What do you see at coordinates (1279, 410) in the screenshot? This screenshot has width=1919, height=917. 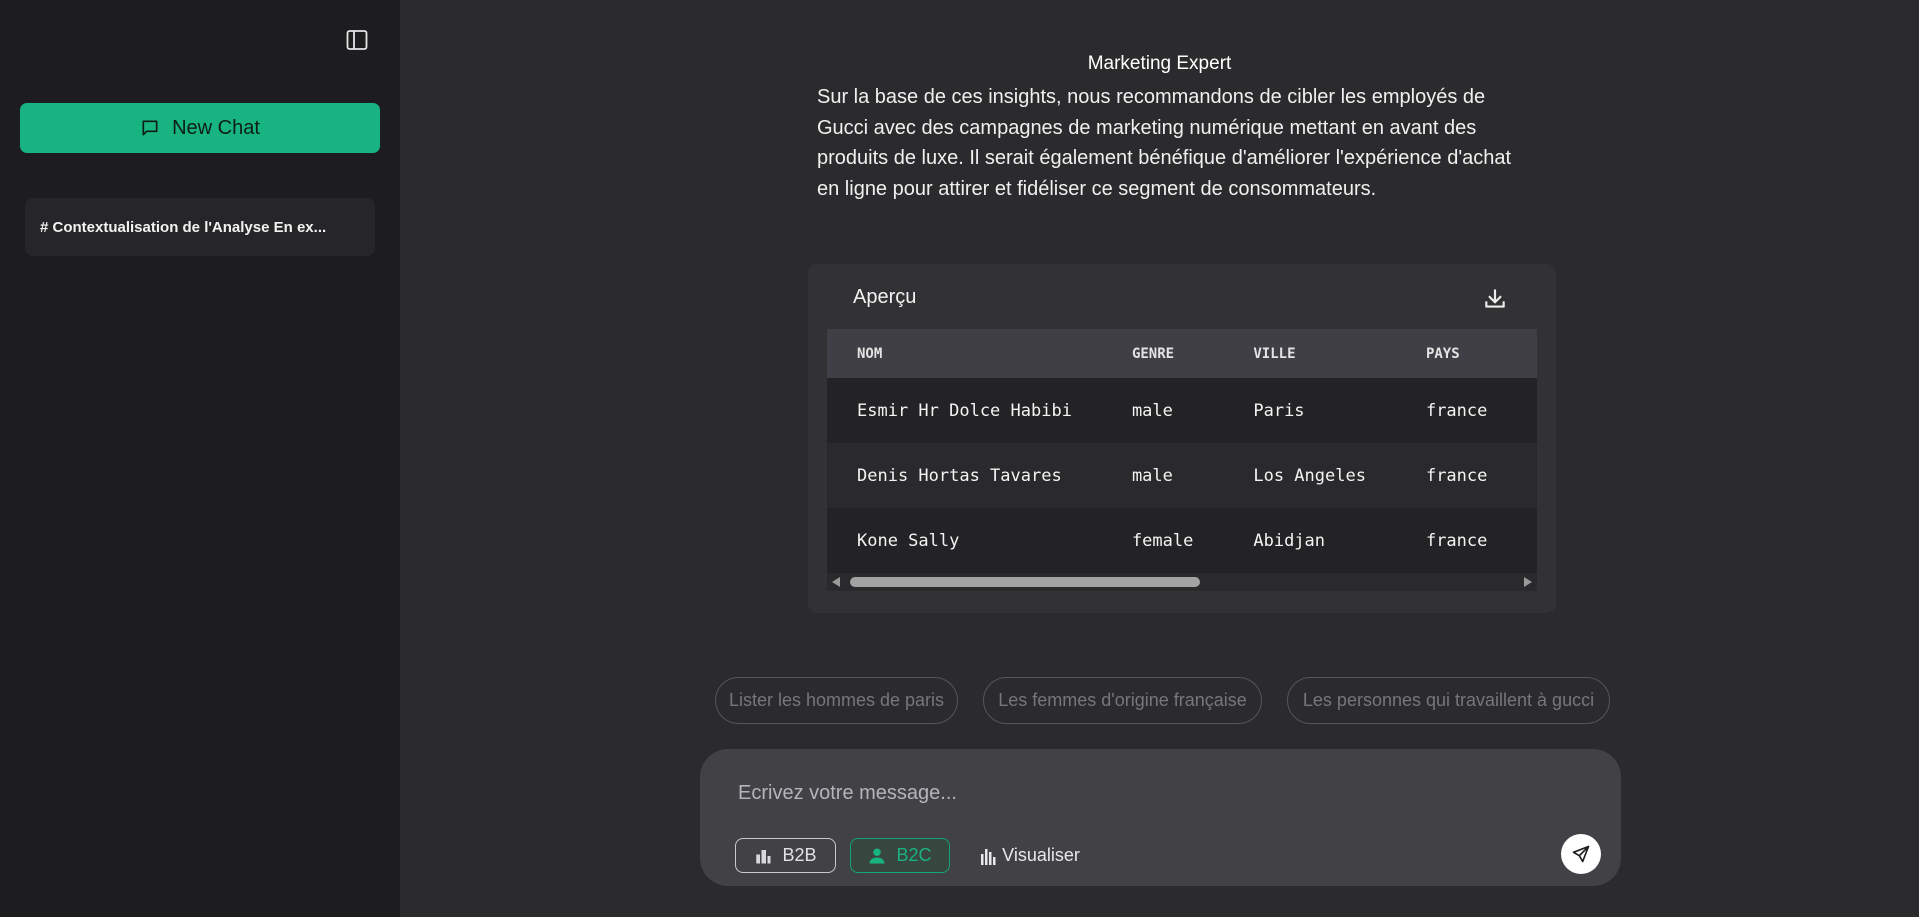 I see `table-cell: Paris` at bounding box center [1279, 410].